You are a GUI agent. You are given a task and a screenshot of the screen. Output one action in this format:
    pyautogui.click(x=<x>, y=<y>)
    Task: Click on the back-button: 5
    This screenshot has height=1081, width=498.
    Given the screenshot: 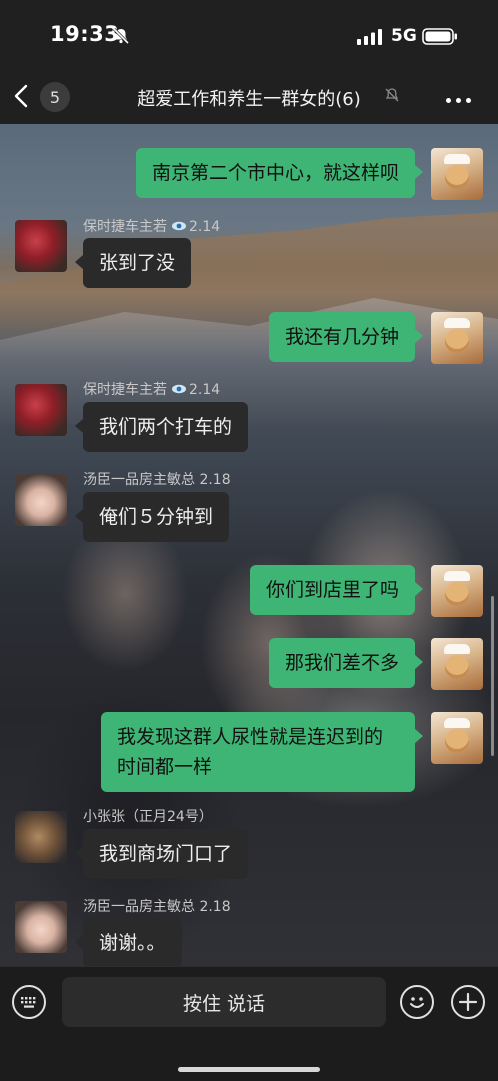 What is the action you would take?
    pyautogui.click(x=45, y=98)
    